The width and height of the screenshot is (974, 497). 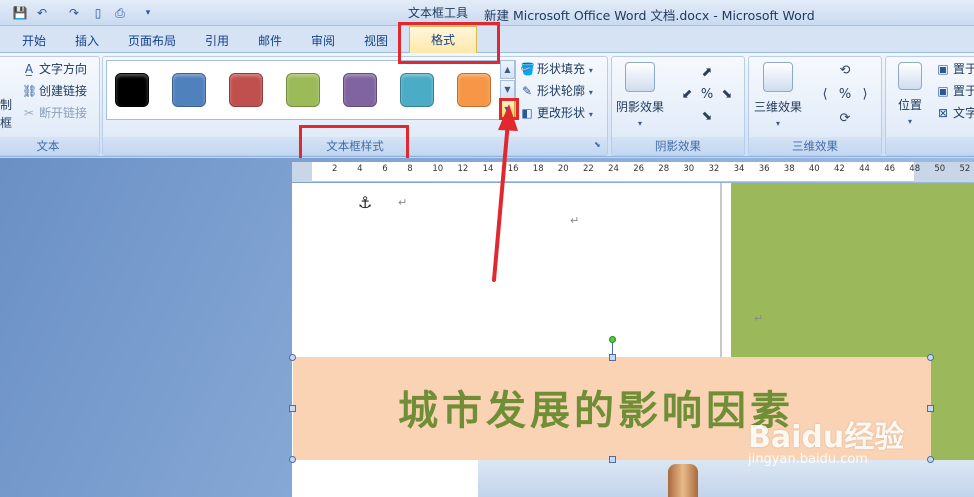 What do you see at coordinates (323, 40) in the screenshot?
I see `tab-review: 审阅` at bounding box center [323, 40].